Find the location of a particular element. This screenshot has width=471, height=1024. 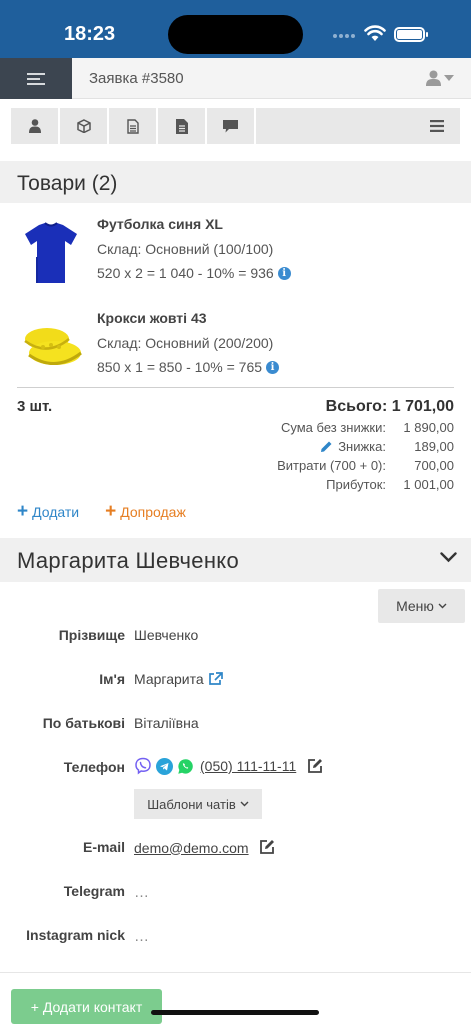

product-price-calc: 850 x 1 = 850 - 10% = 765 i is located at coordinates (188, 367).